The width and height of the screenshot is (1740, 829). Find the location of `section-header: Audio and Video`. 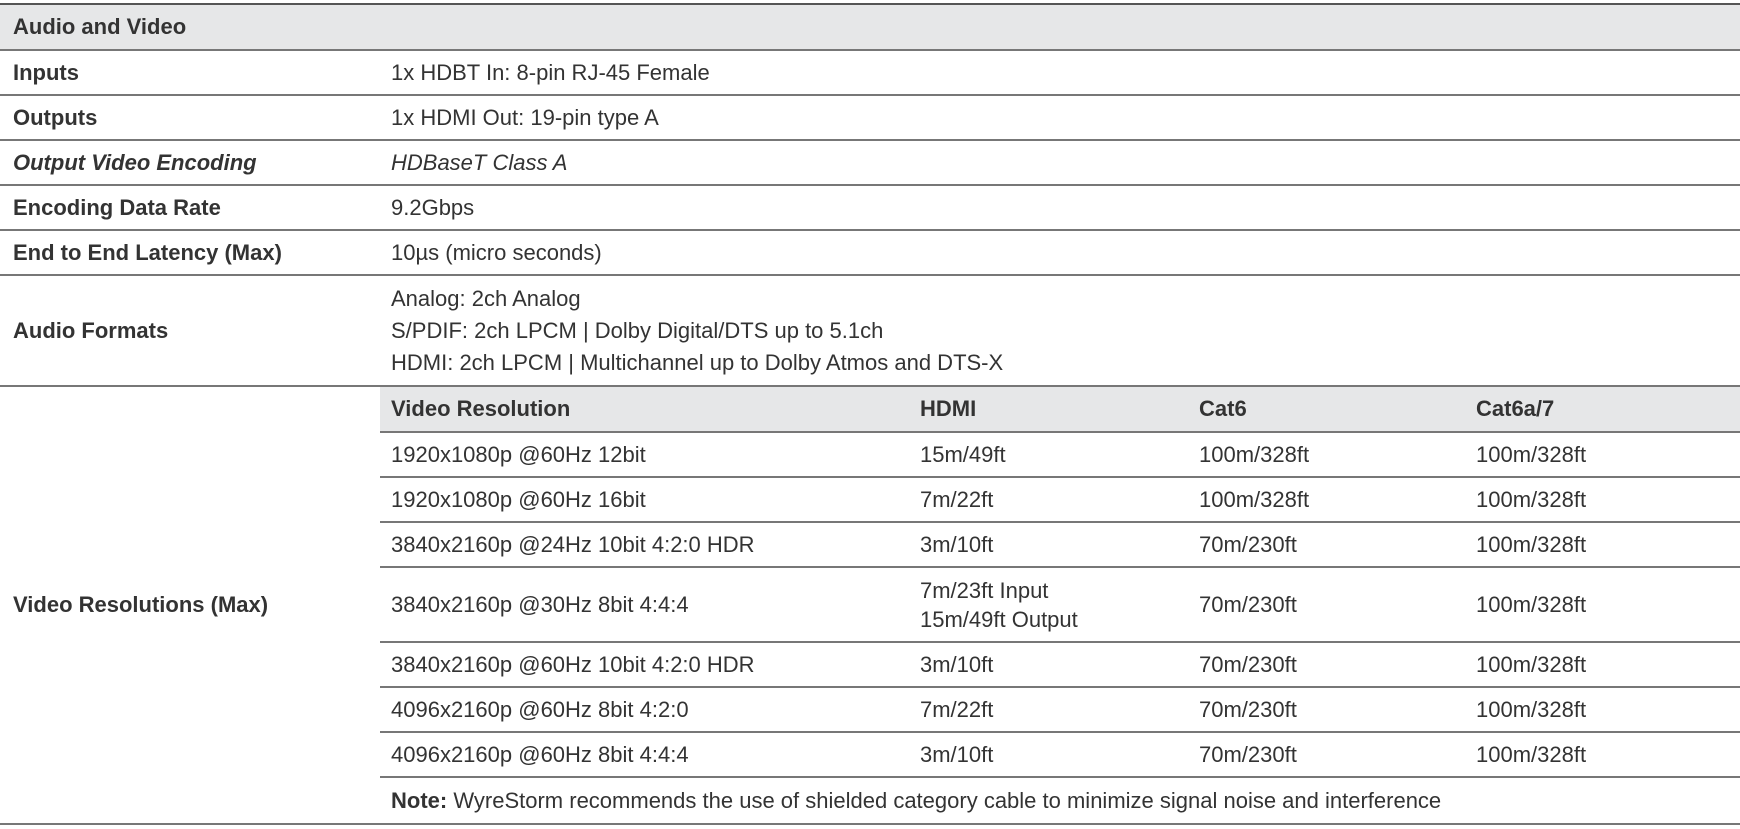

section-header: Audio and Video is located at coordinates (870, 28).